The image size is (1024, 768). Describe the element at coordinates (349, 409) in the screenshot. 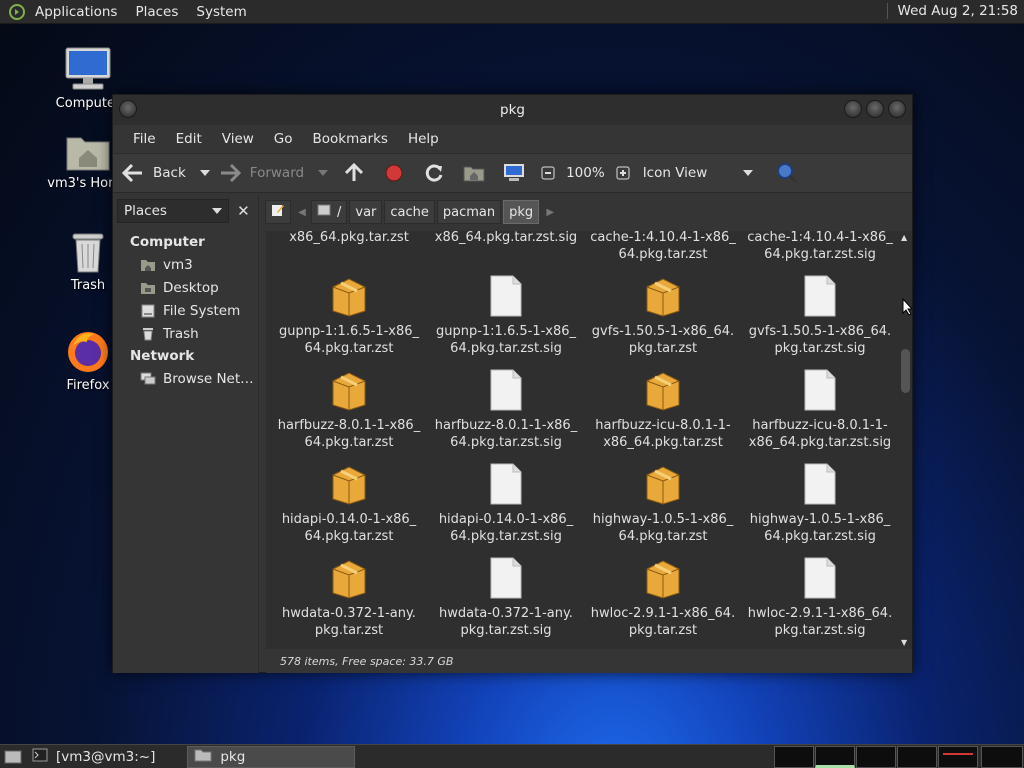

I see `file-item: harfbuzz-8.0.1-1-x86_ 64.pkg.tar.zst` at that location.